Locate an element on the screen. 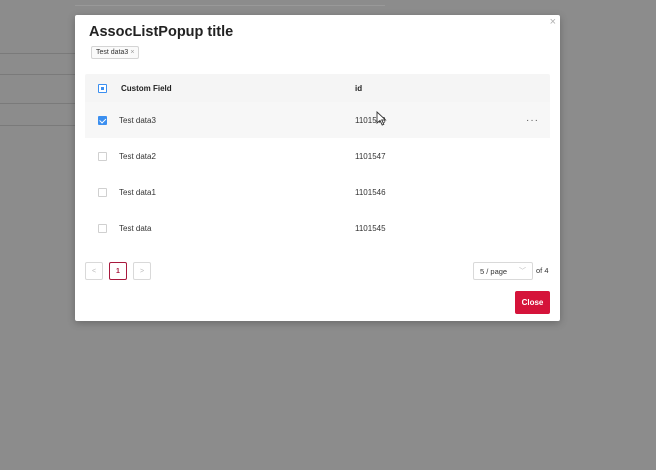 This screenshot has height=470, width=656. selected-tag-label: Test data3 is located at coordinates (112, 52).